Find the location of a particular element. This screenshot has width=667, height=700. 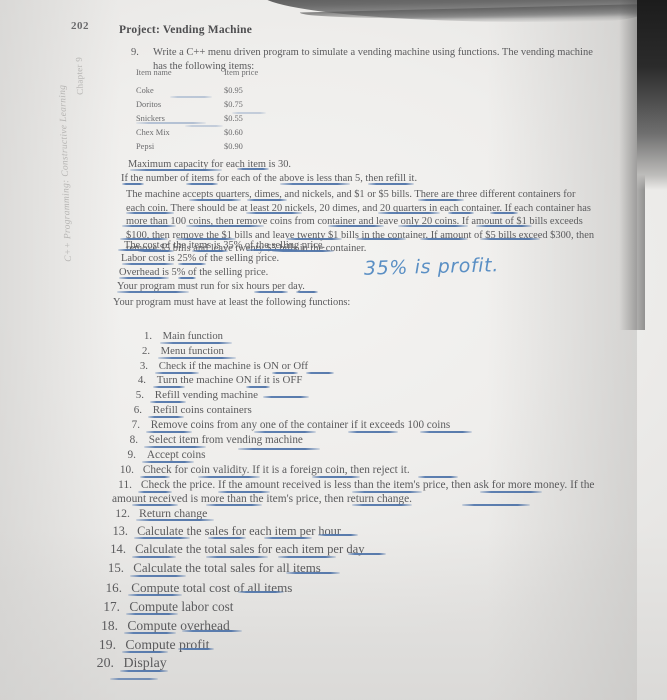

table-row: Chex Mix $0.60 is located at coordinates (235, 132).